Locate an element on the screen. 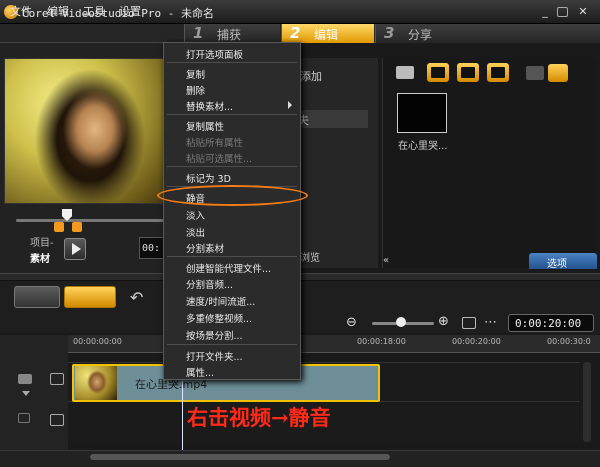 Image resolution: width=600 pixels, height=467 pixels. film-icon is located at coordinates (438, 72).